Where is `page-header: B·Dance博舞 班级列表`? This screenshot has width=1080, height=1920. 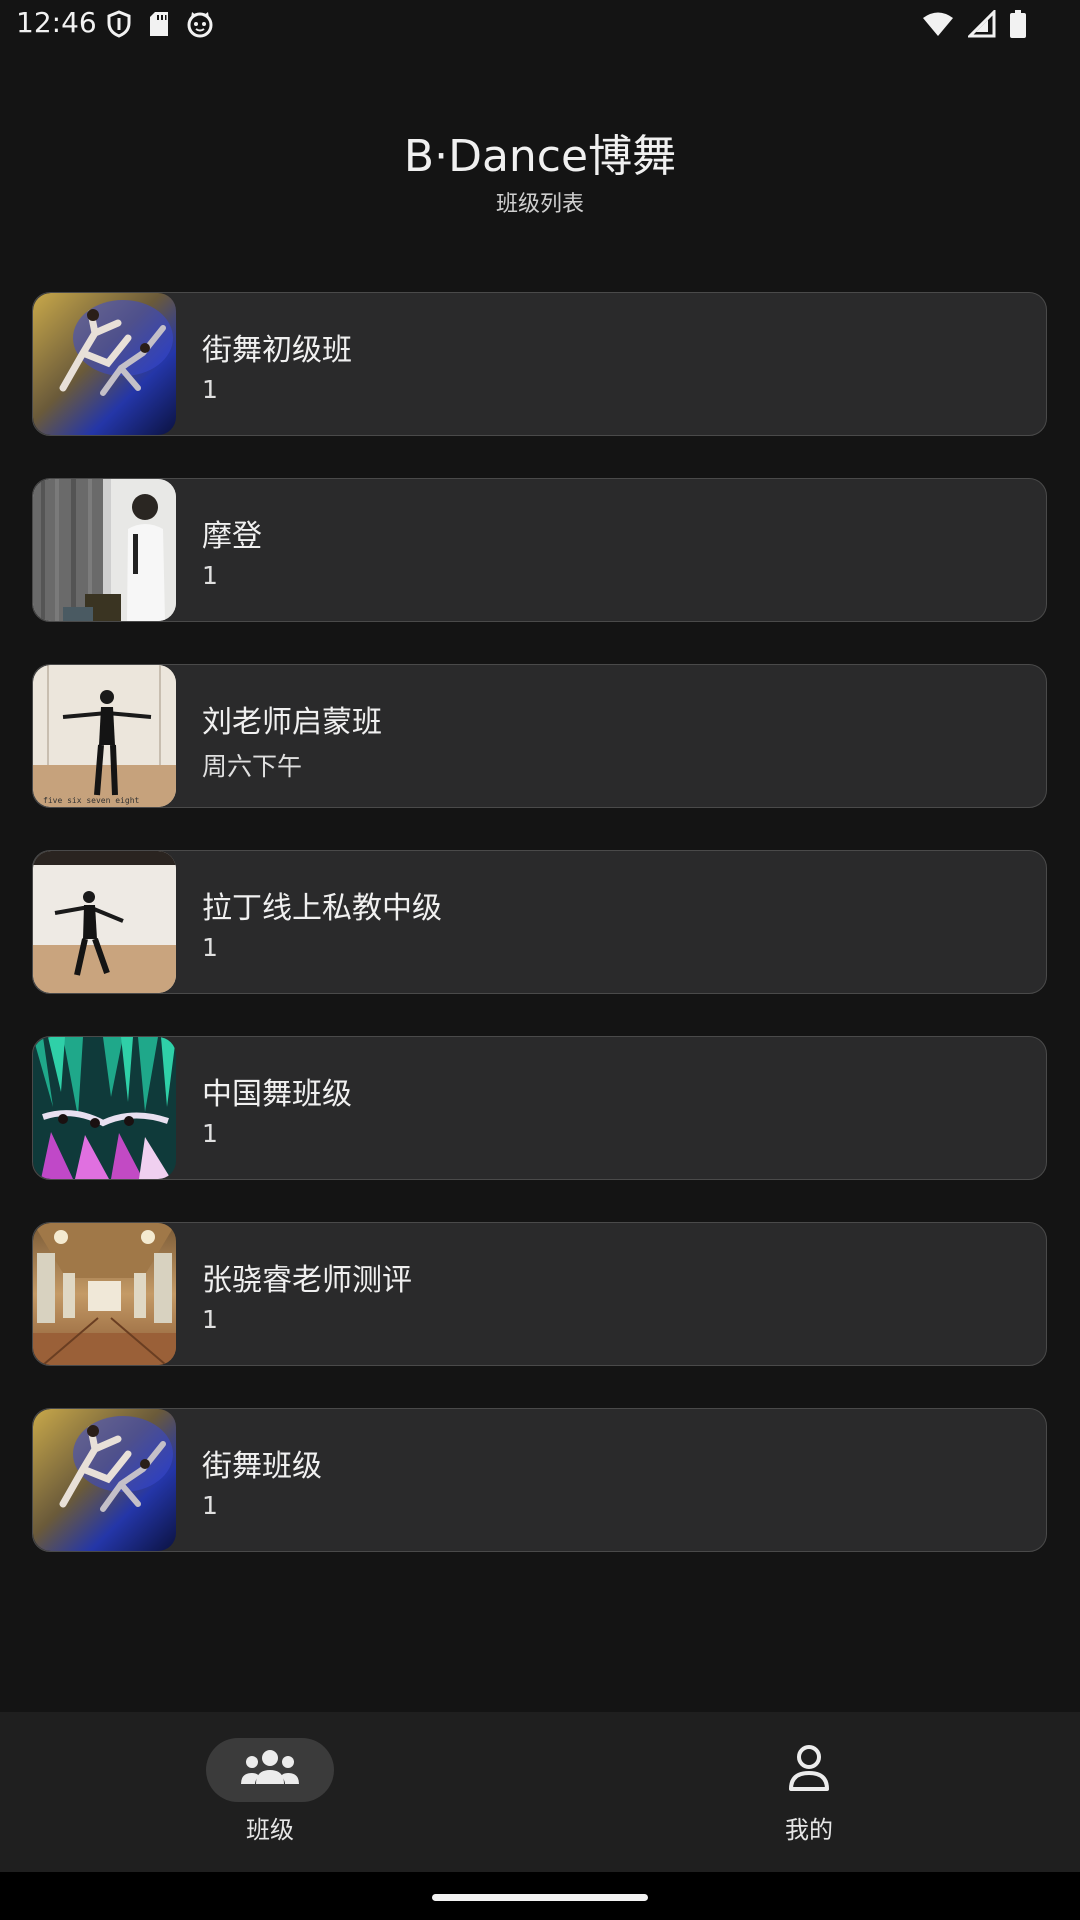 page-header: B·Dance博舞 班级列表 is located at coordinates (540, 169).